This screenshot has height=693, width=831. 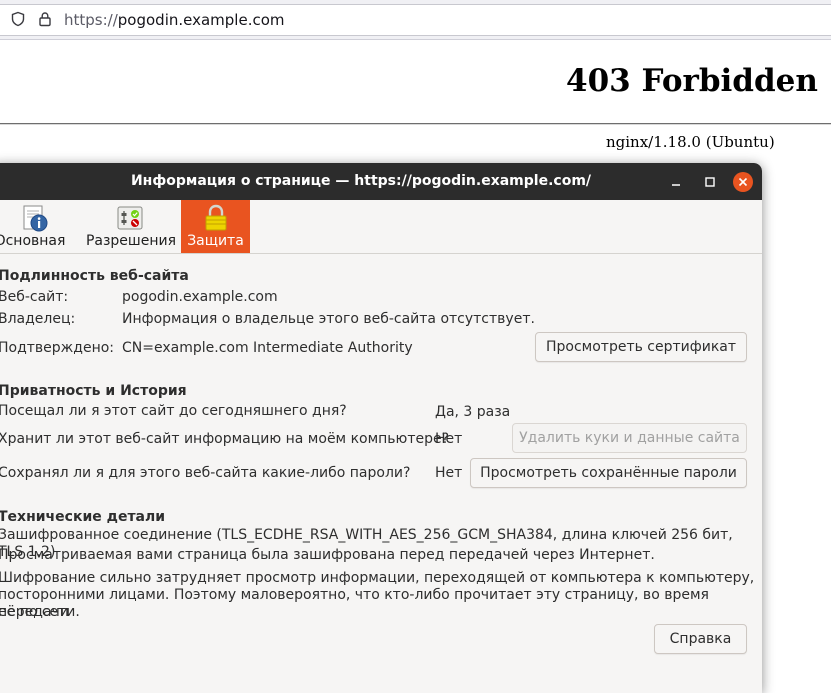 I want to click on website-value: pogodin.example.com, so click(x=200, y=297).